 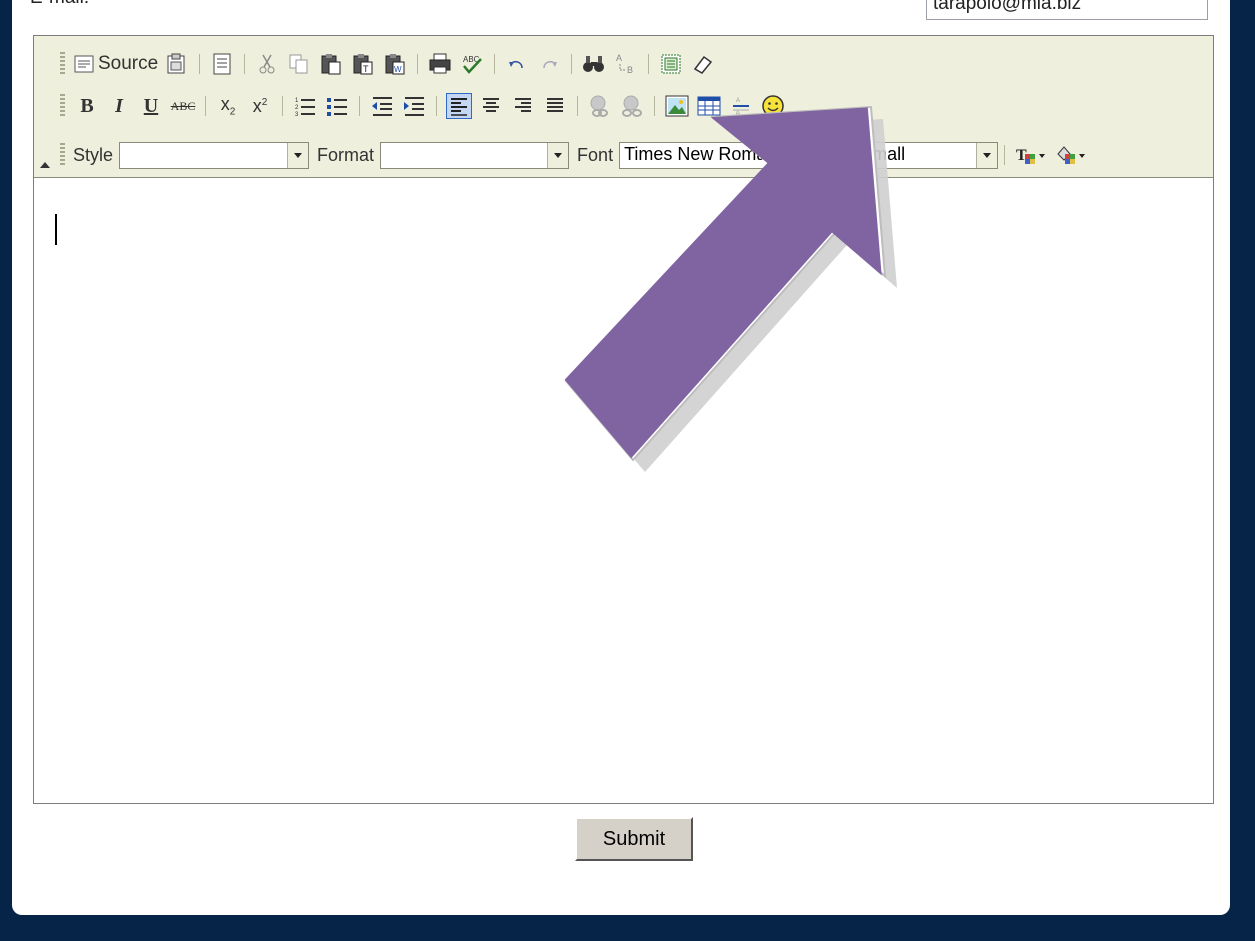 I want to click on unlink-icon, so click(x=632, y=106).